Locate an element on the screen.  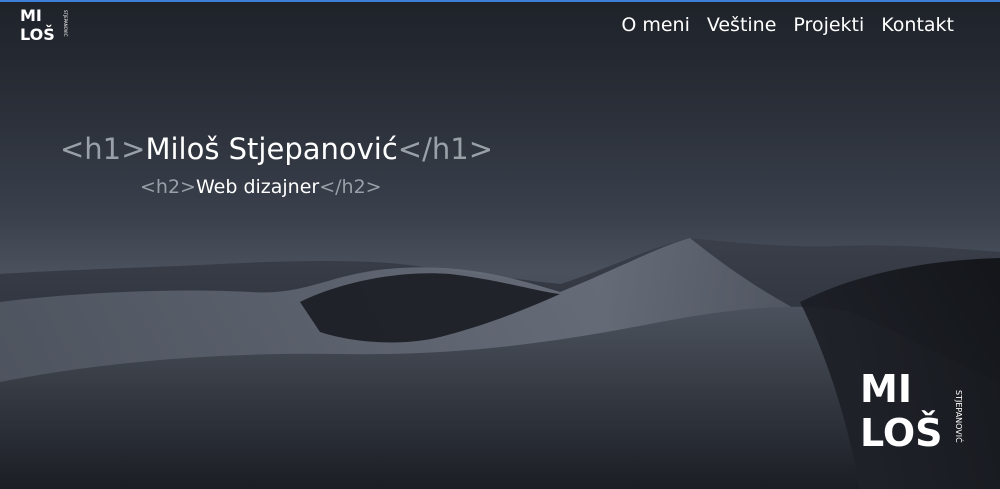
logo-small-line1: MI is located at coordinates (31, 15).